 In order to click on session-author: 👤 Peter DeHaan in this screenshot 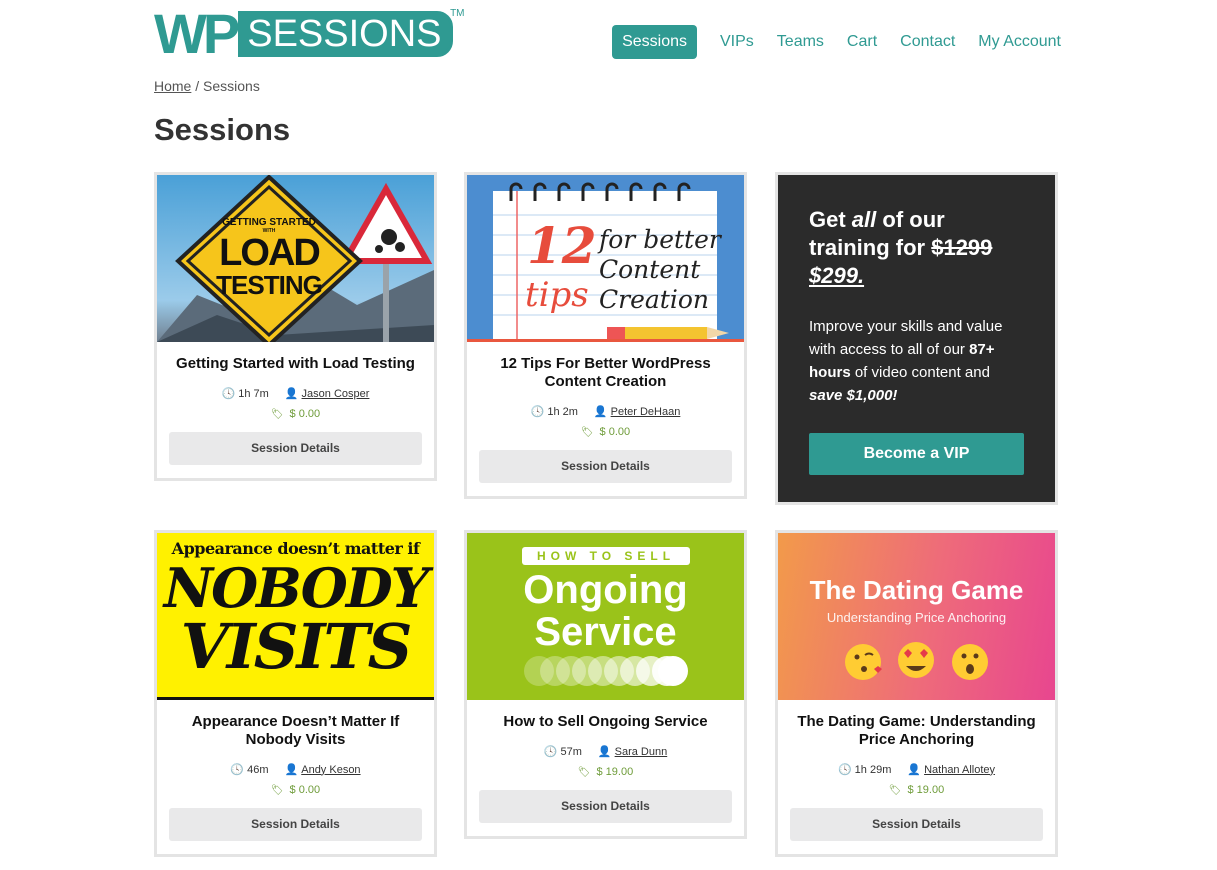, I will do `click(637, 412)`.